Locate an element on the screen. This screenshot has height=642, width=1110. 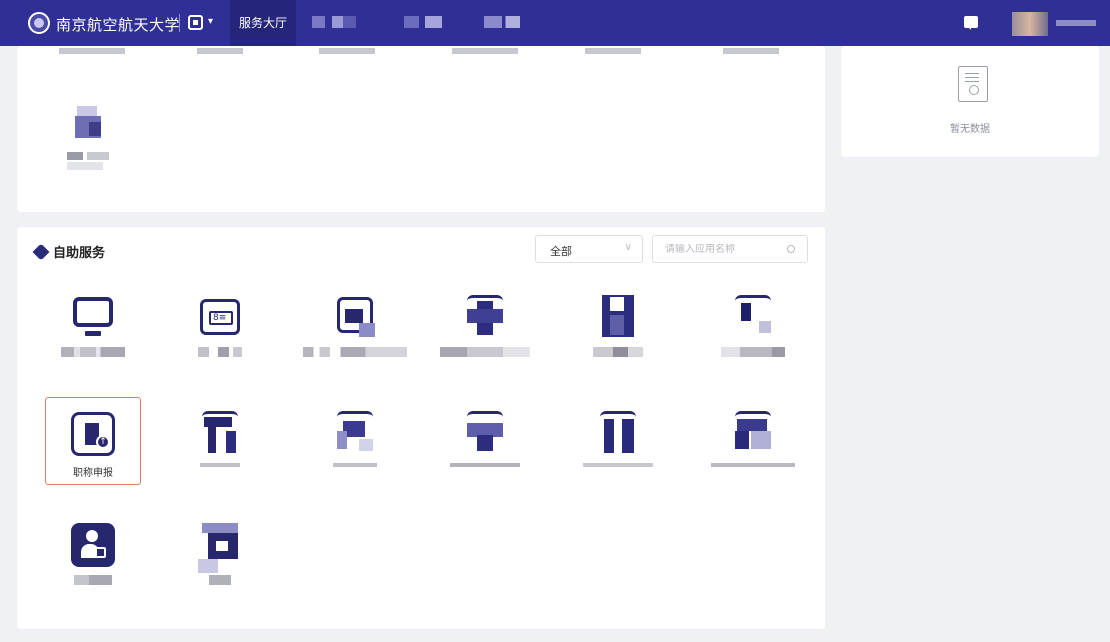
nav-service-hall: 服务大厅 is located at coordinates (263, 23).